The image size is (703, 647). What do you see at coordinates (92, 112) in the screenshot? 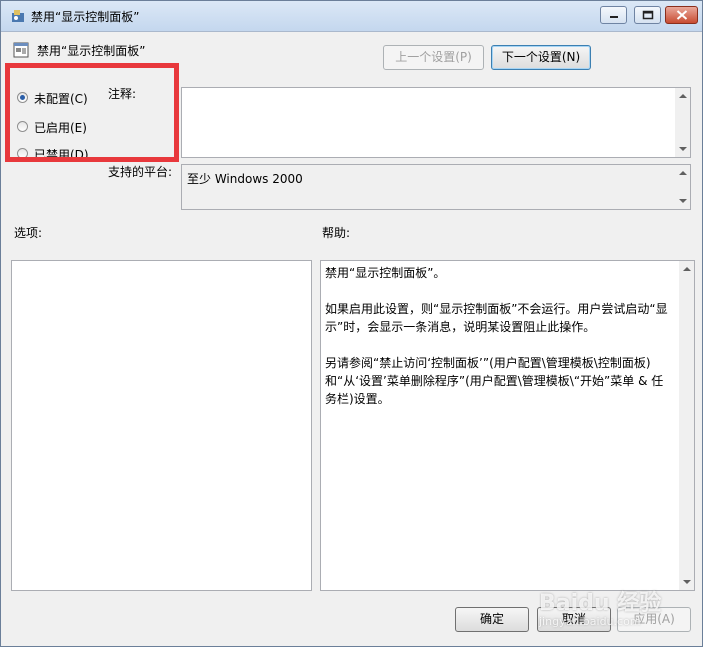
I see `highlight-box` at bounding box center [92, 112].